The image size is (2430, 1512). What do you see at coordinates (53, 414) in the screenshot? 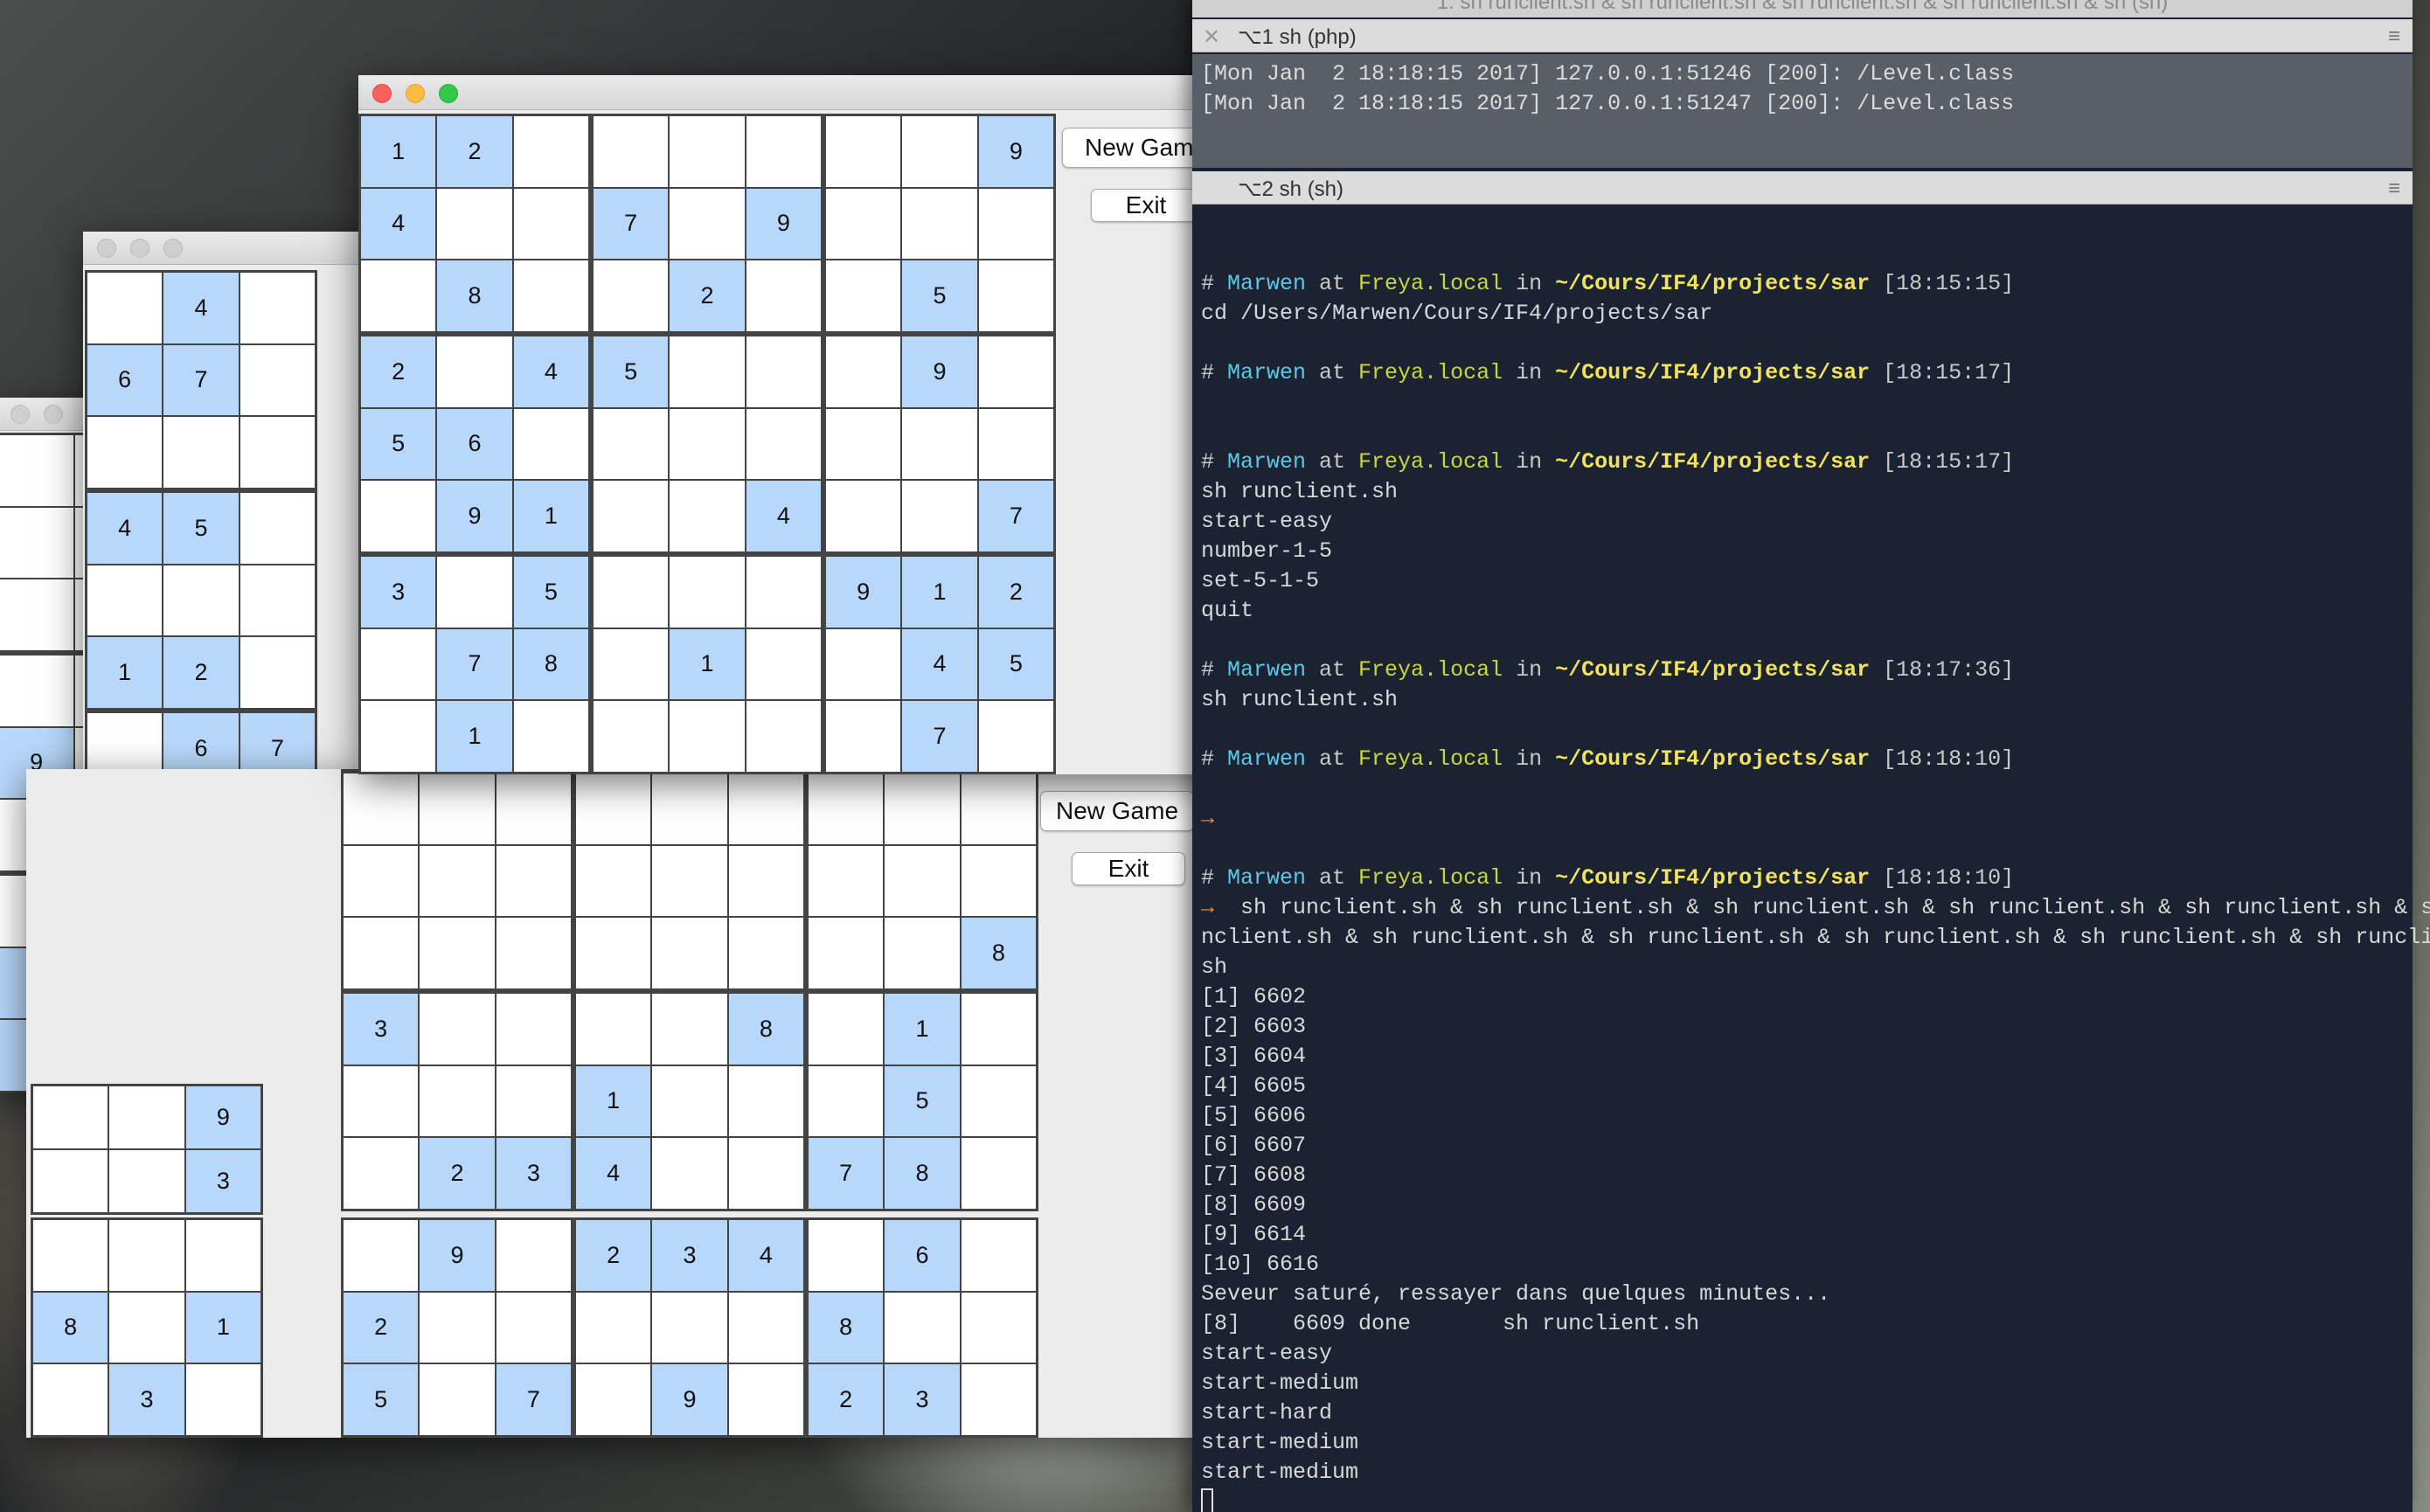
I see `minimize-button` at bounding box center [53, 414].